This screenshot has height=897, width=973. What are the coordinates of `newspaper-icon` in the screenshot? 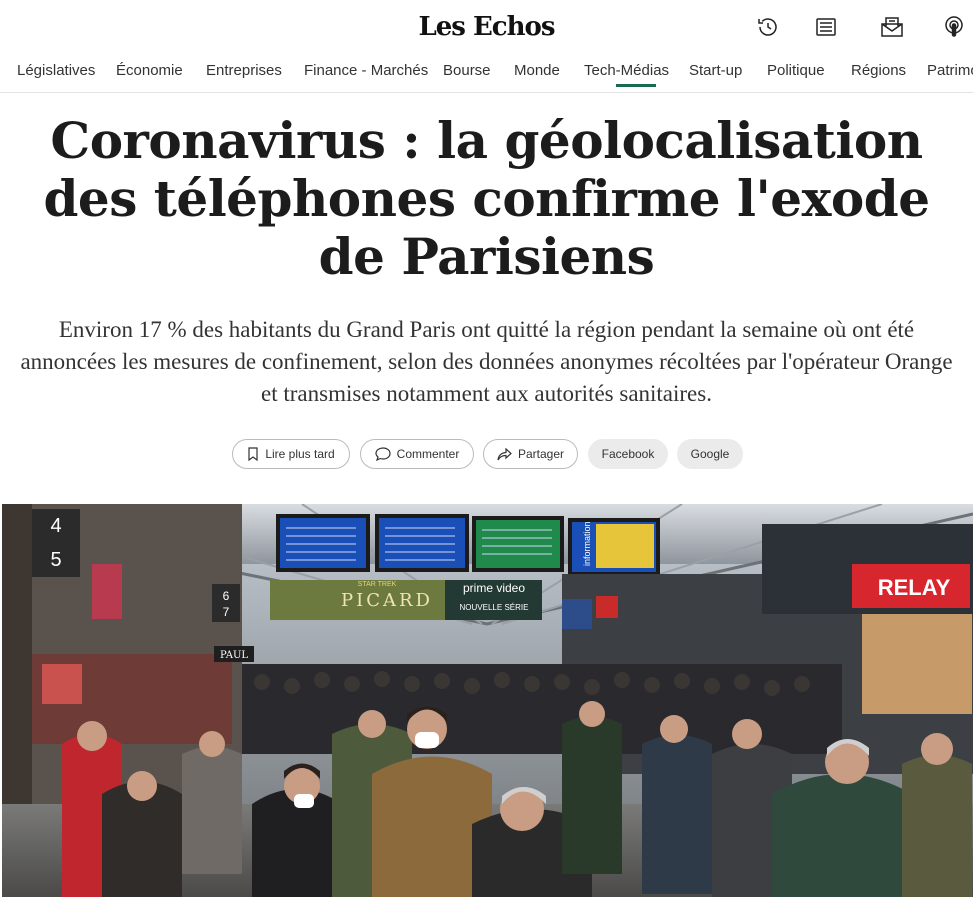 It's located at (826, 27).